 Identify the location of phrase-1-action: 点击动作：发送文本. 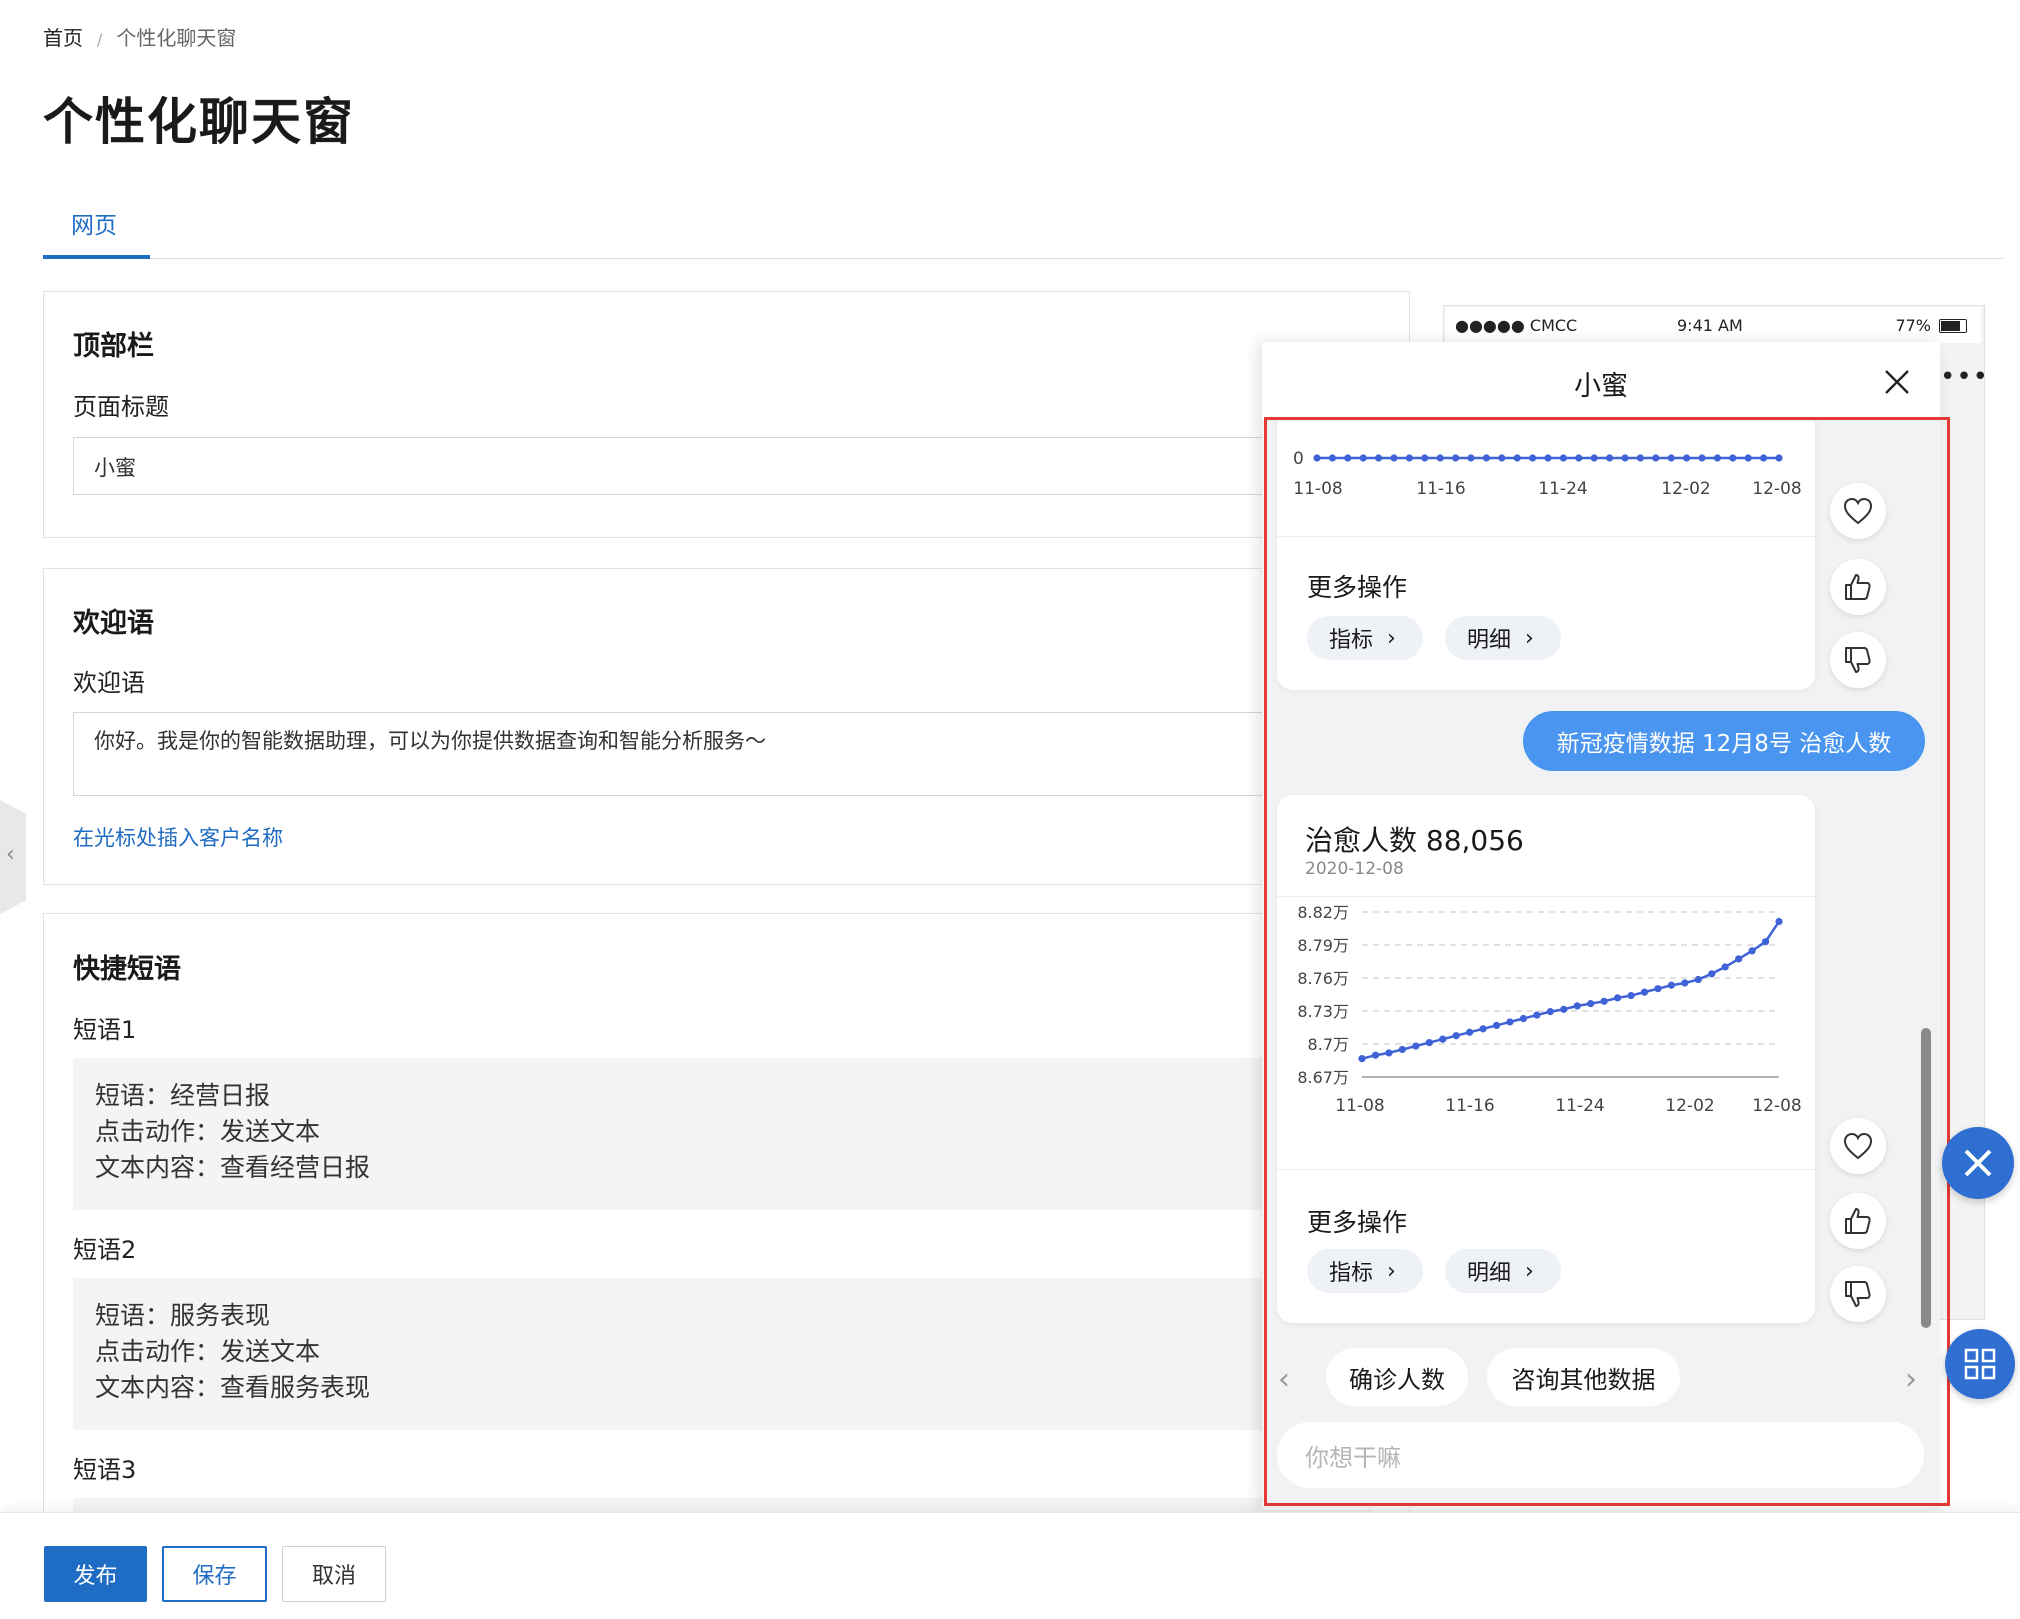
(208, 1131).